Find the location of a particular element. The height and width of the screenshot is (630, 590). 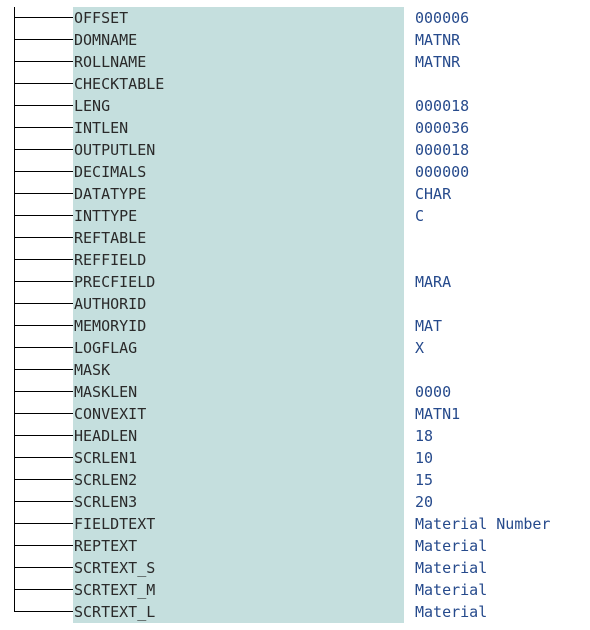

tree-row: LOGFLAG X is located at coordinates (295, 348).